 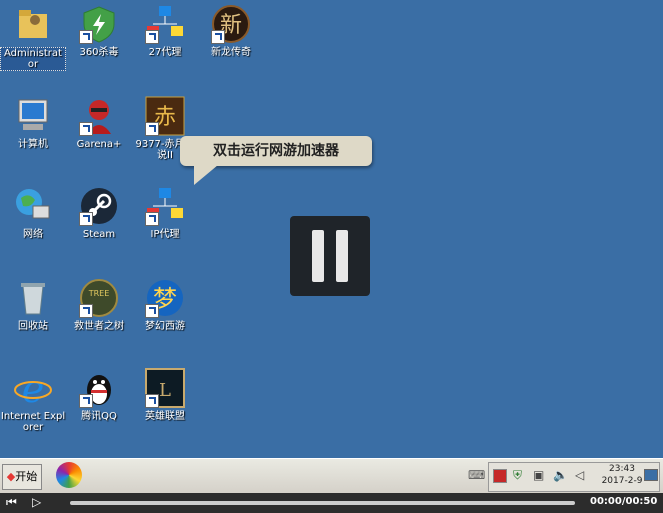 I want to click on svg-text: TREE, so click(x=99, y=293).